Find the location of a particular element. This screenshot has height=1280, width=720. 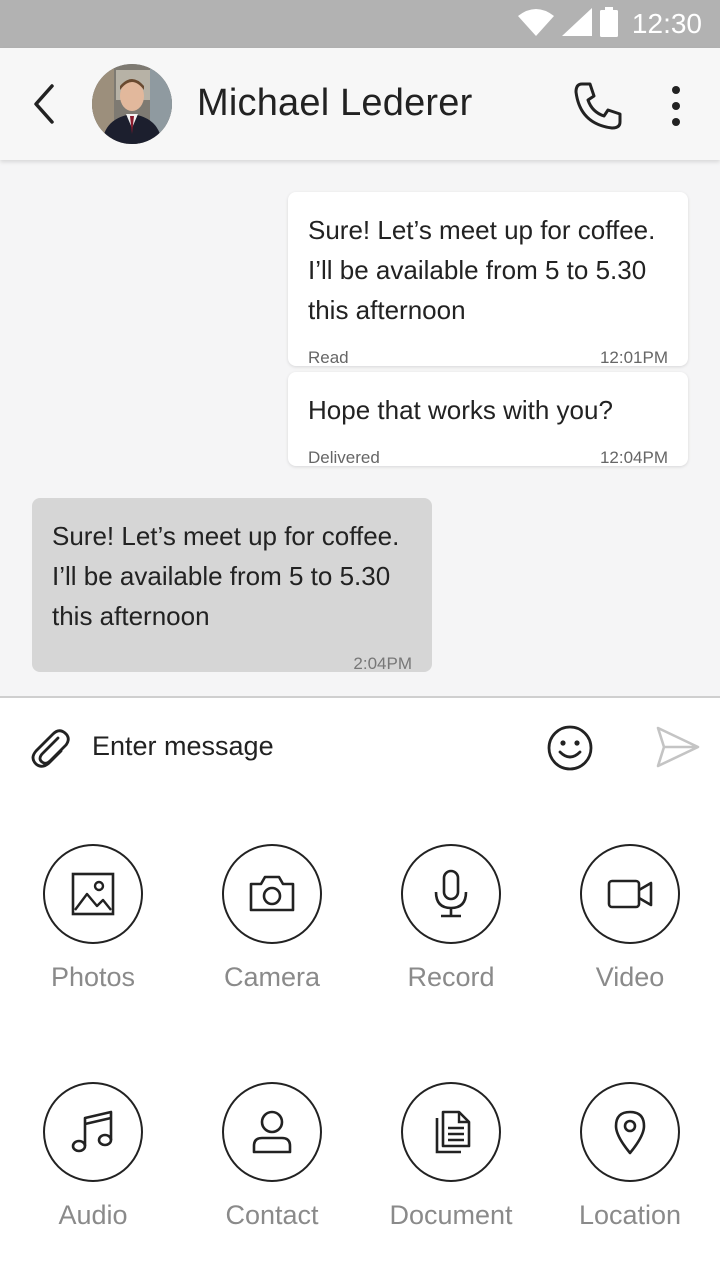

call-button is located at coordinates (598, 106).